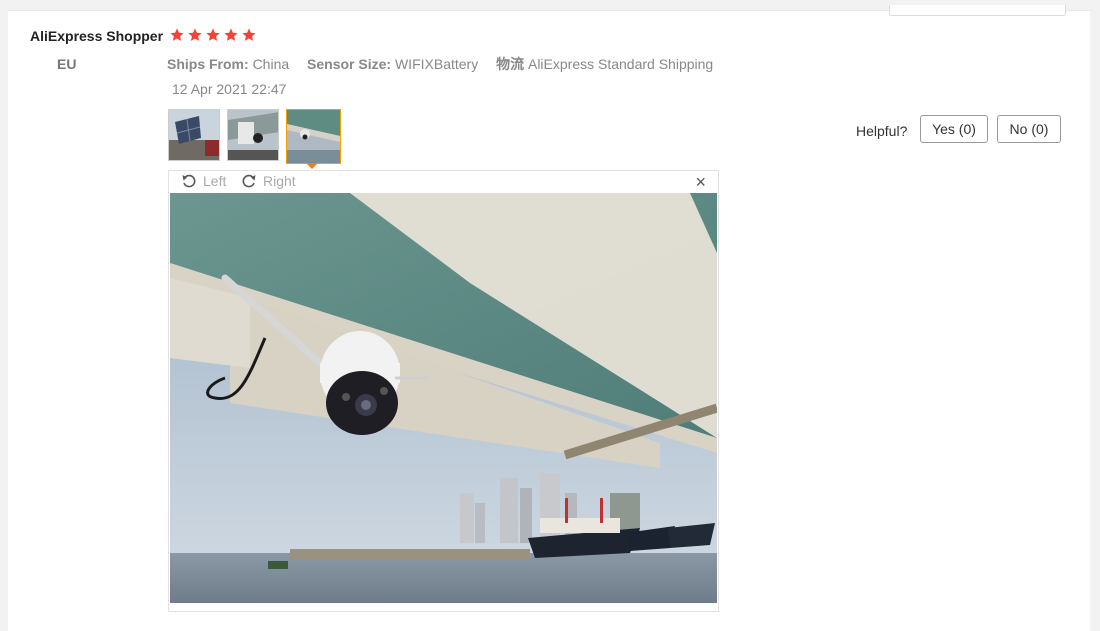  I want to click on rotate-right-icon, so click(249, 181).